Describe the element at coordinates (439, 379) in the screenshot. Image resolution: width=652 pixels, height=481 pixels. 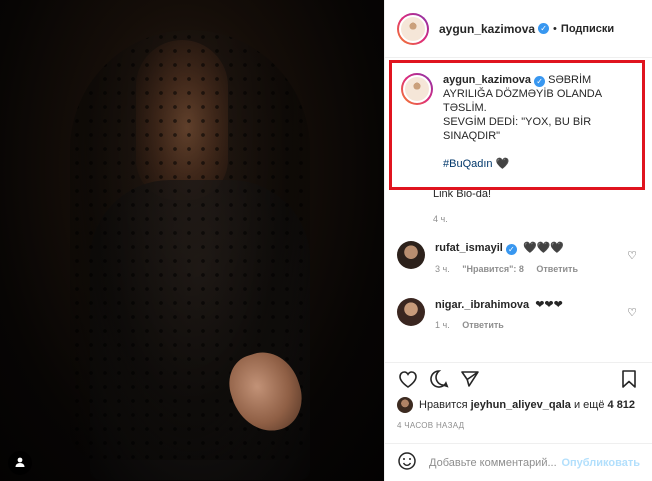
I see `comment-icon` at that location.